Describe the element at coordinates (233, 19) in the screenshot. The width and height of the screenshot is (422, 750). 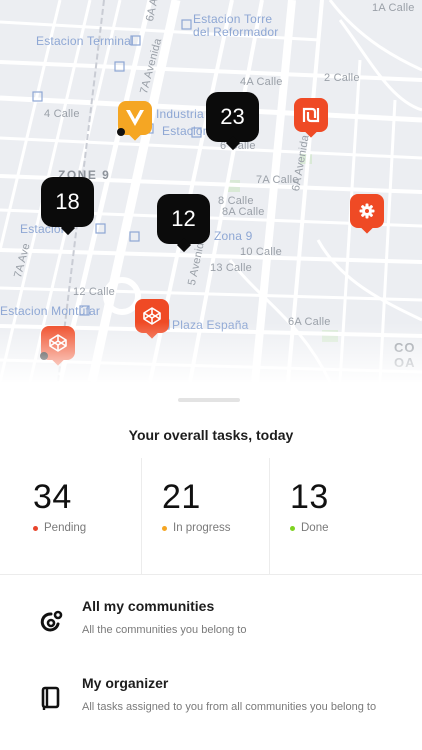
I see `map-label: Estacion Torre` at that location.